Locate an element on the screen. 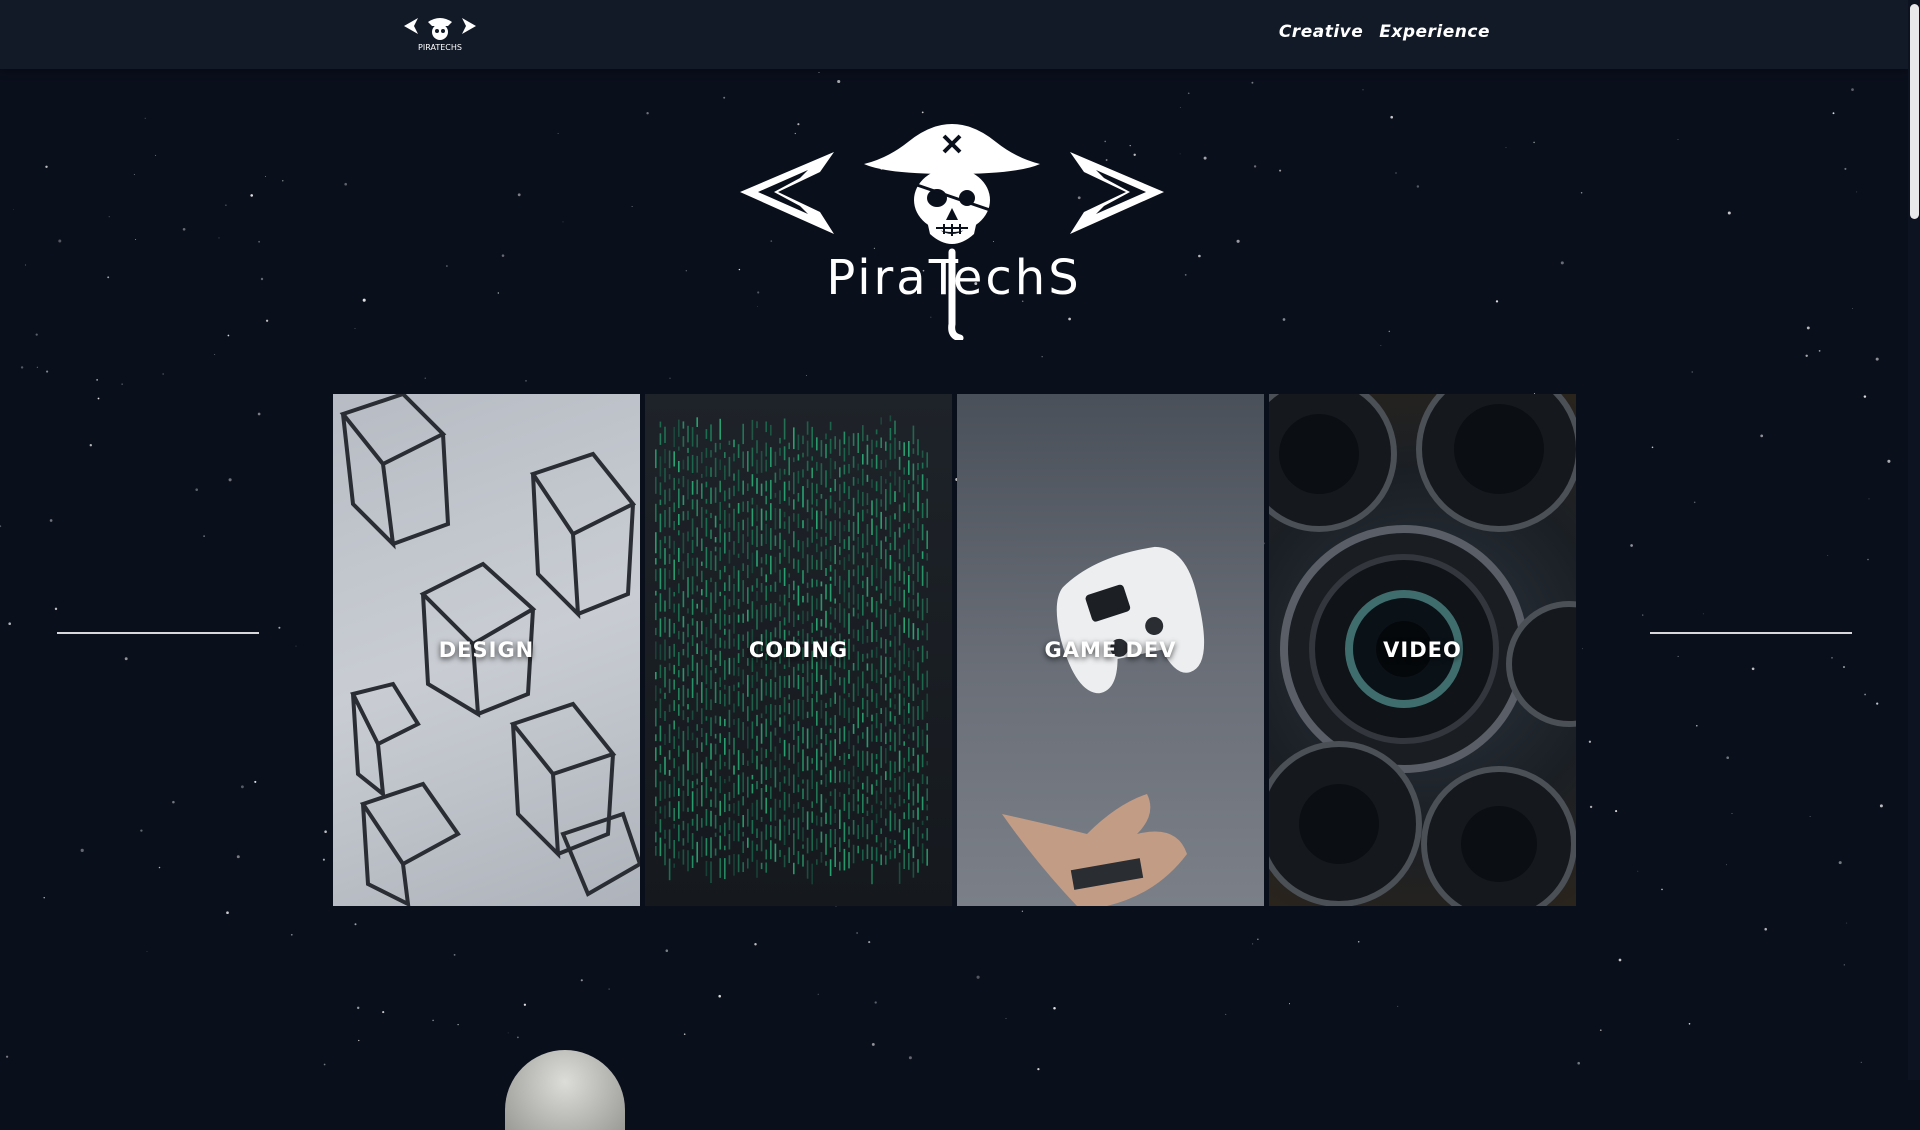 Image resolution: width=1920 pixels, height=1130 pixels. top-navigation-bar: PIRATECHS Creative Experience is located at coordinates (954, 34).